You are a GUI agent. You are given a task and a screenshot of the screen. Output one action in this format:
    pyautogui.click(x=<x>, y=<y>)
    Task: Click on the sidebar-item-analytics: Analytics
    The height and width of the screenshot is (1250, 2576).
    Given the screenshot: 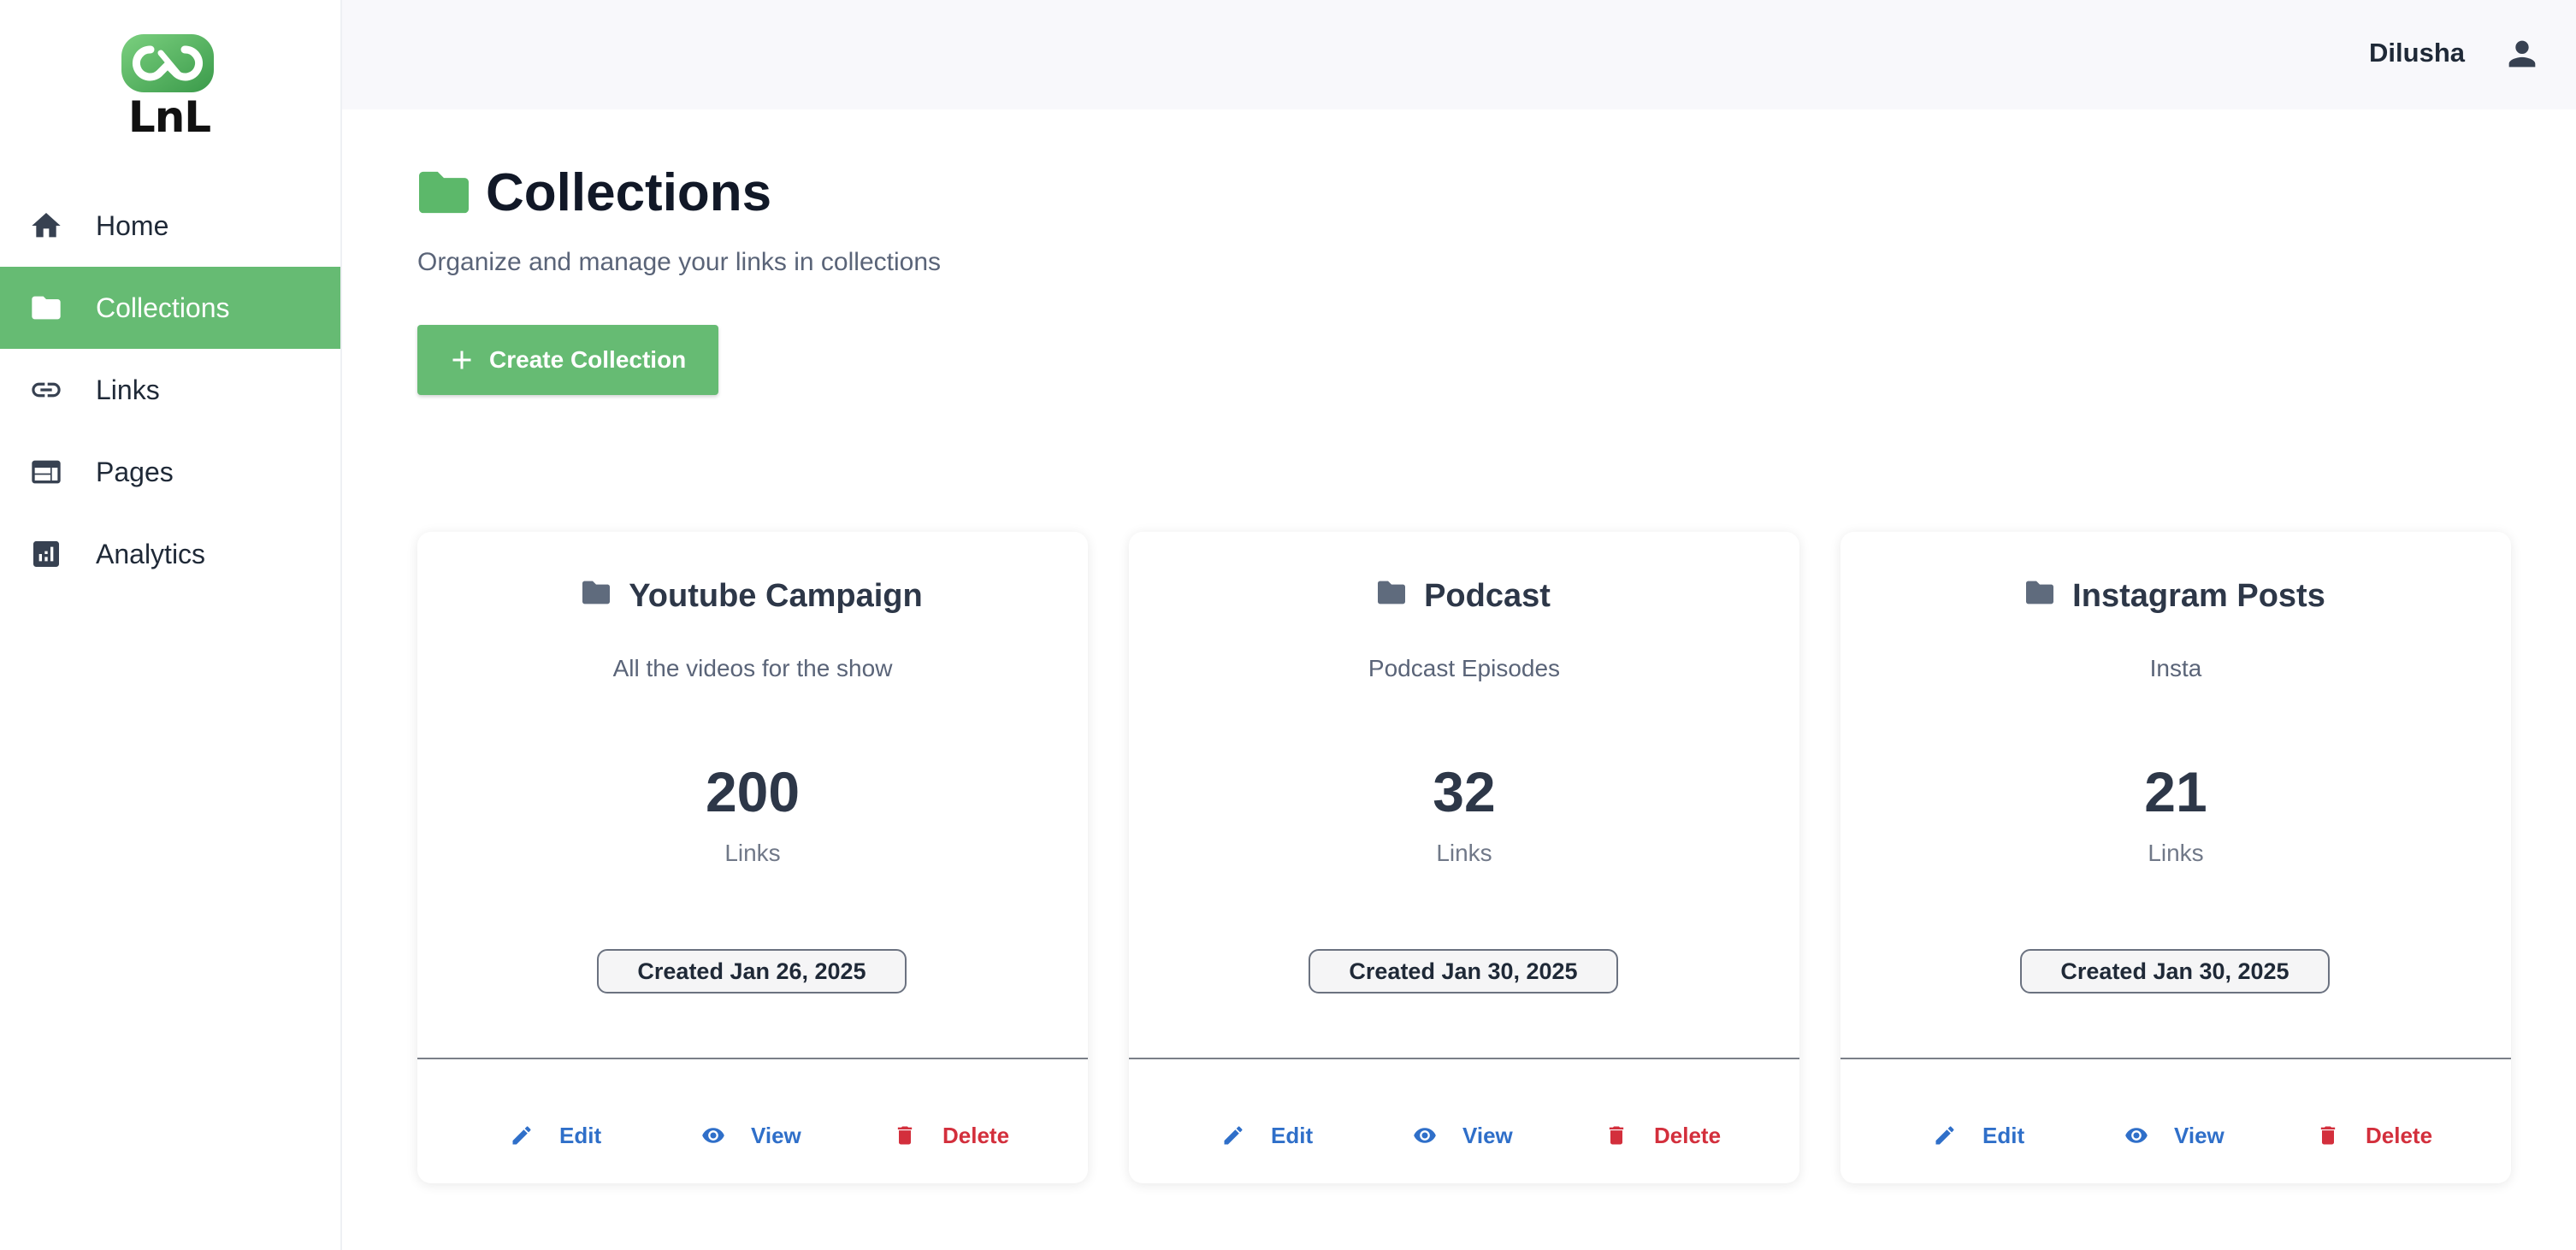 What is the action you would take?
    pyautogui.click(x=170, y=554)
    